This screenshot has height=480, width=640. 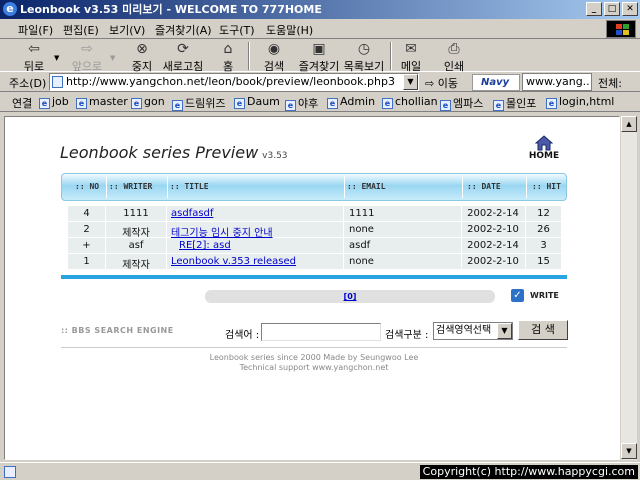 What do you see at coordinates (192, 213) in the screenshot?
I see `post-title-link: asdfasdf` at bounding box center [192, 213].